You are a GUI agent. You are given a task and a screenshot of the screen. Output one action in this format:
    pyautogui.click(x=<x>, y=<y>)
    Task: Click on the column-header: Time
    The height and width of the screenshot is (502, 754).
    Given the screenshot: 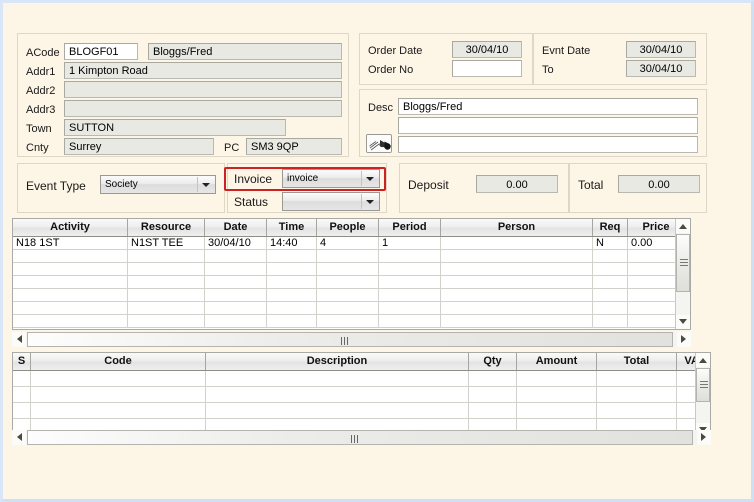 What is the action you would take?
    pyautogui.click(x=292, y=227)
    